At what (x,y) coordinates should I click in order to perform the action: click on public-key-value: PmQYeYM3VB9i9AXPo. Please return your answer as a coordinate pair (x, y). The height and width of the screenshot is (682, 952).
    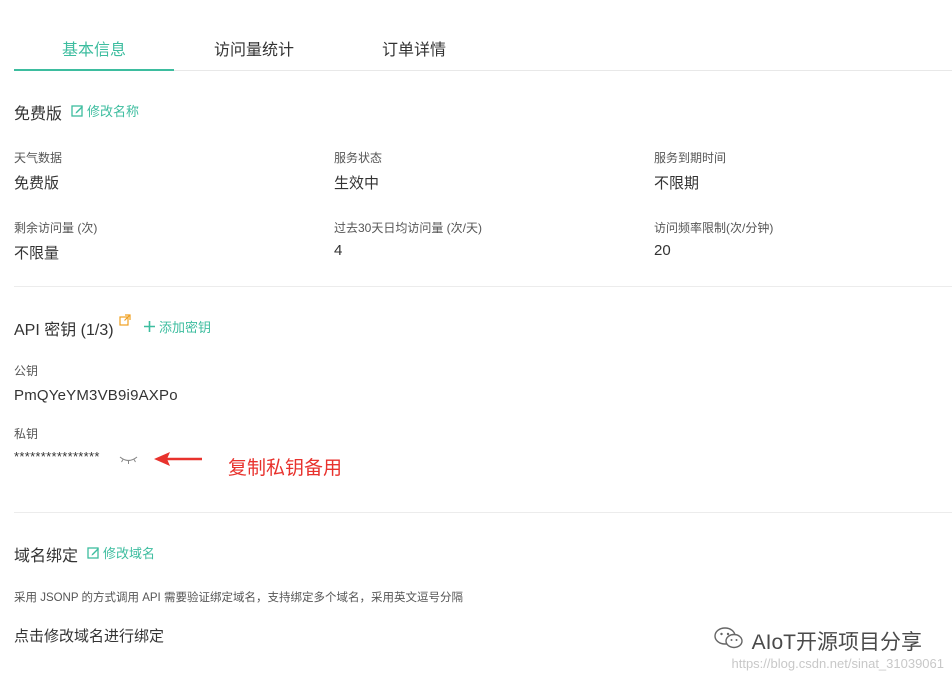
    Looking at the image, I should click on (96, 395).